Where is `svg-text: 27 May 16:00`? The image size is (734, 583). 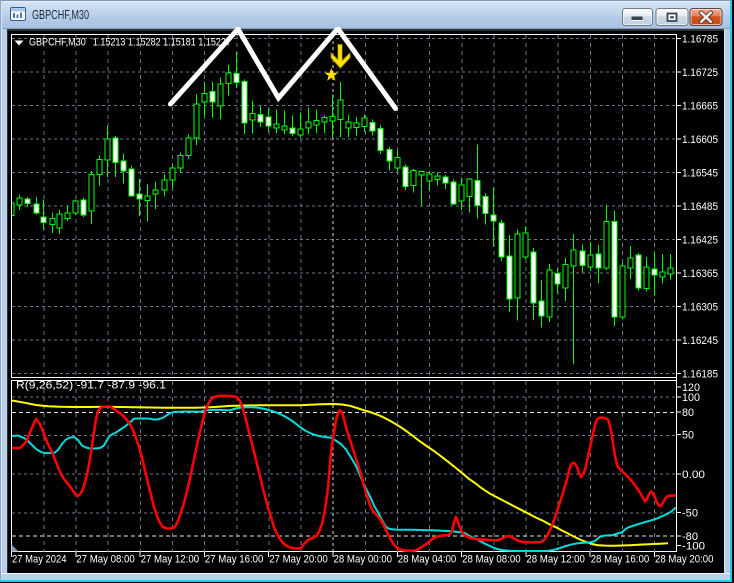
svg-text: 27 May 16:00 is located at coordinates (234, 560).